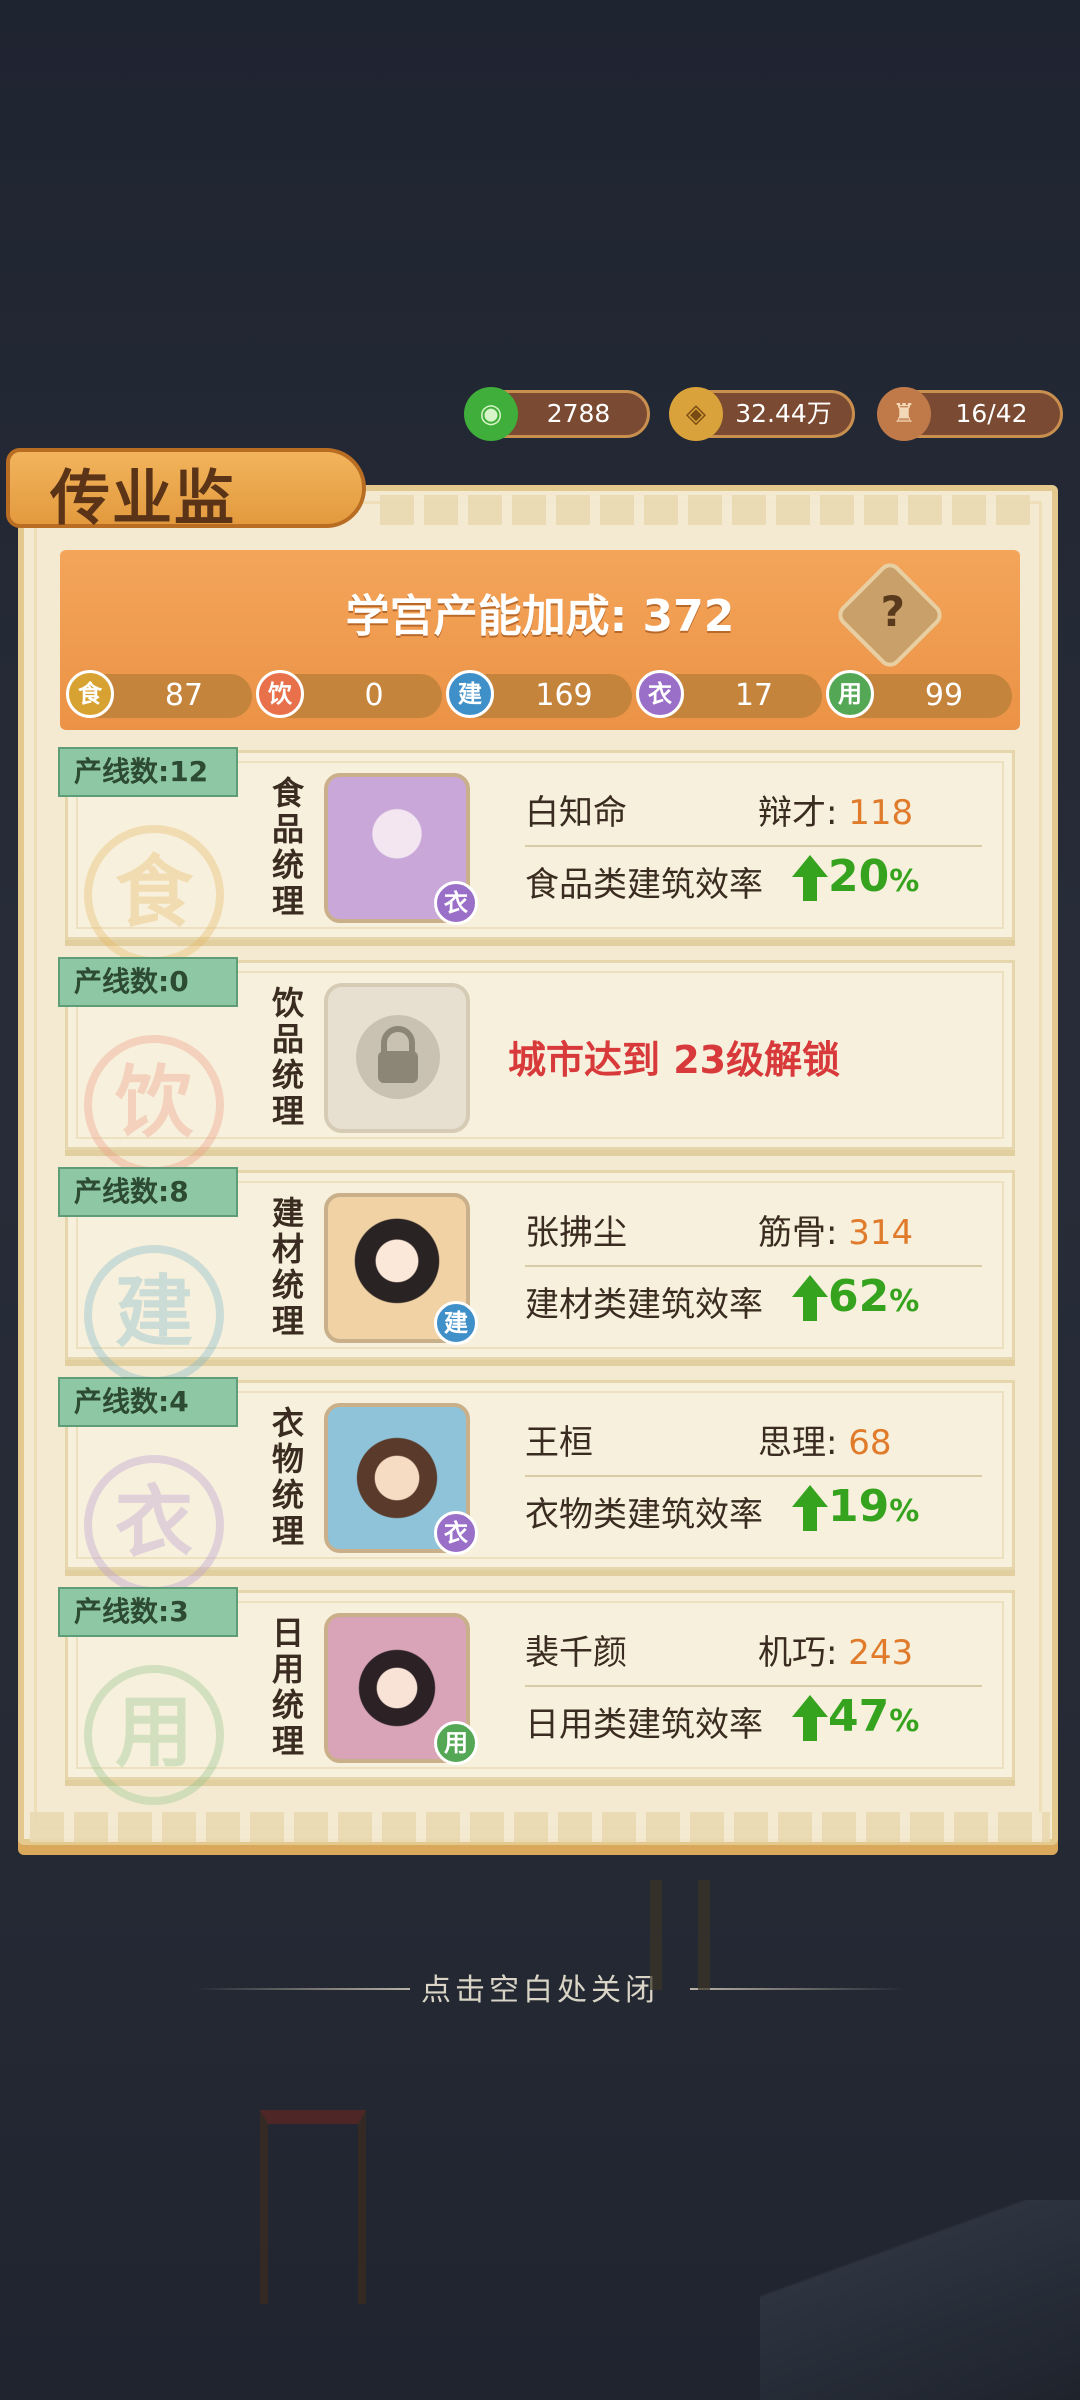  What do you see at coordinates (850, 694) in the screenshot?
I see `daily-icon: 用` at bounding box center [850, 694].